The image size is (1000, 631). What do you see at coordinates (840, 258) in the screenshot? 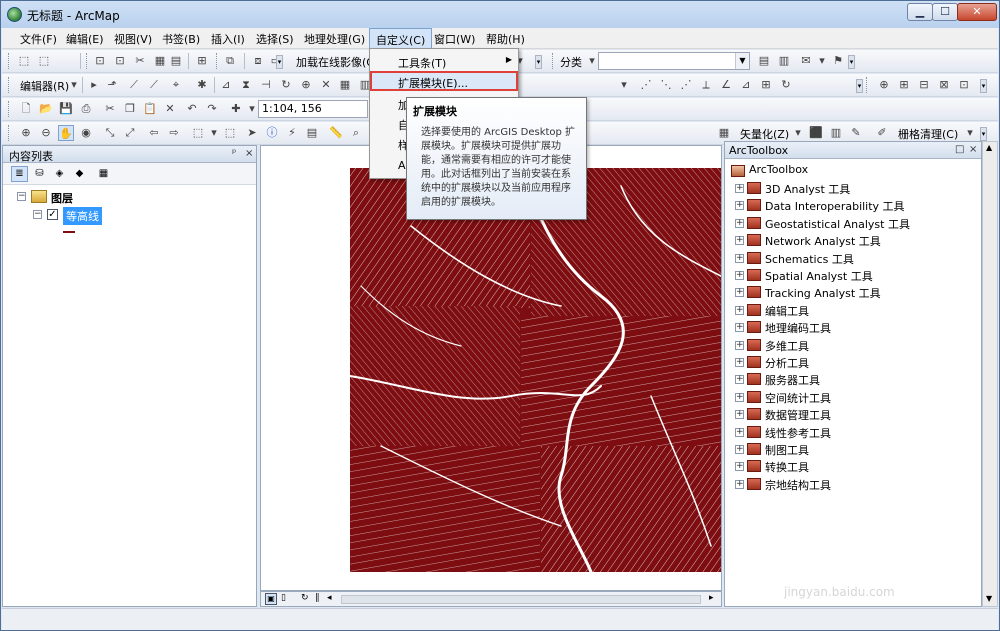
I see `toolbox-item: + Schematics 工具` at bounding box center [840, 258].